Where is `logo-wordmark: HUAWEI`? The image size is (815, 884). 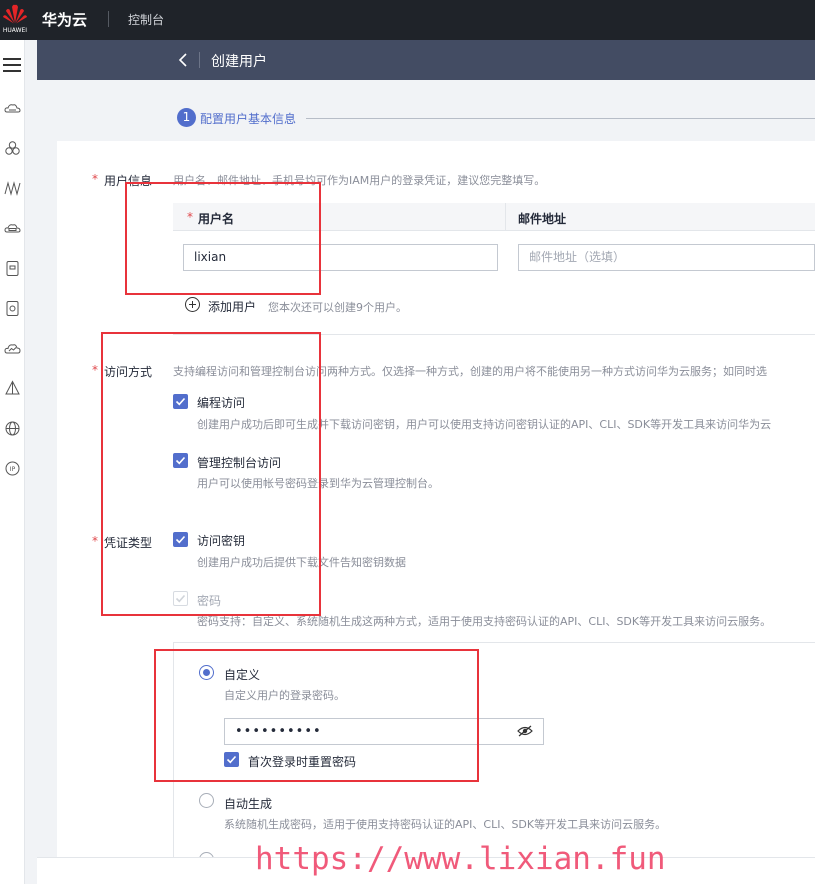 logo-wordmark: HUAWEI is located at coordinates (15, 30).